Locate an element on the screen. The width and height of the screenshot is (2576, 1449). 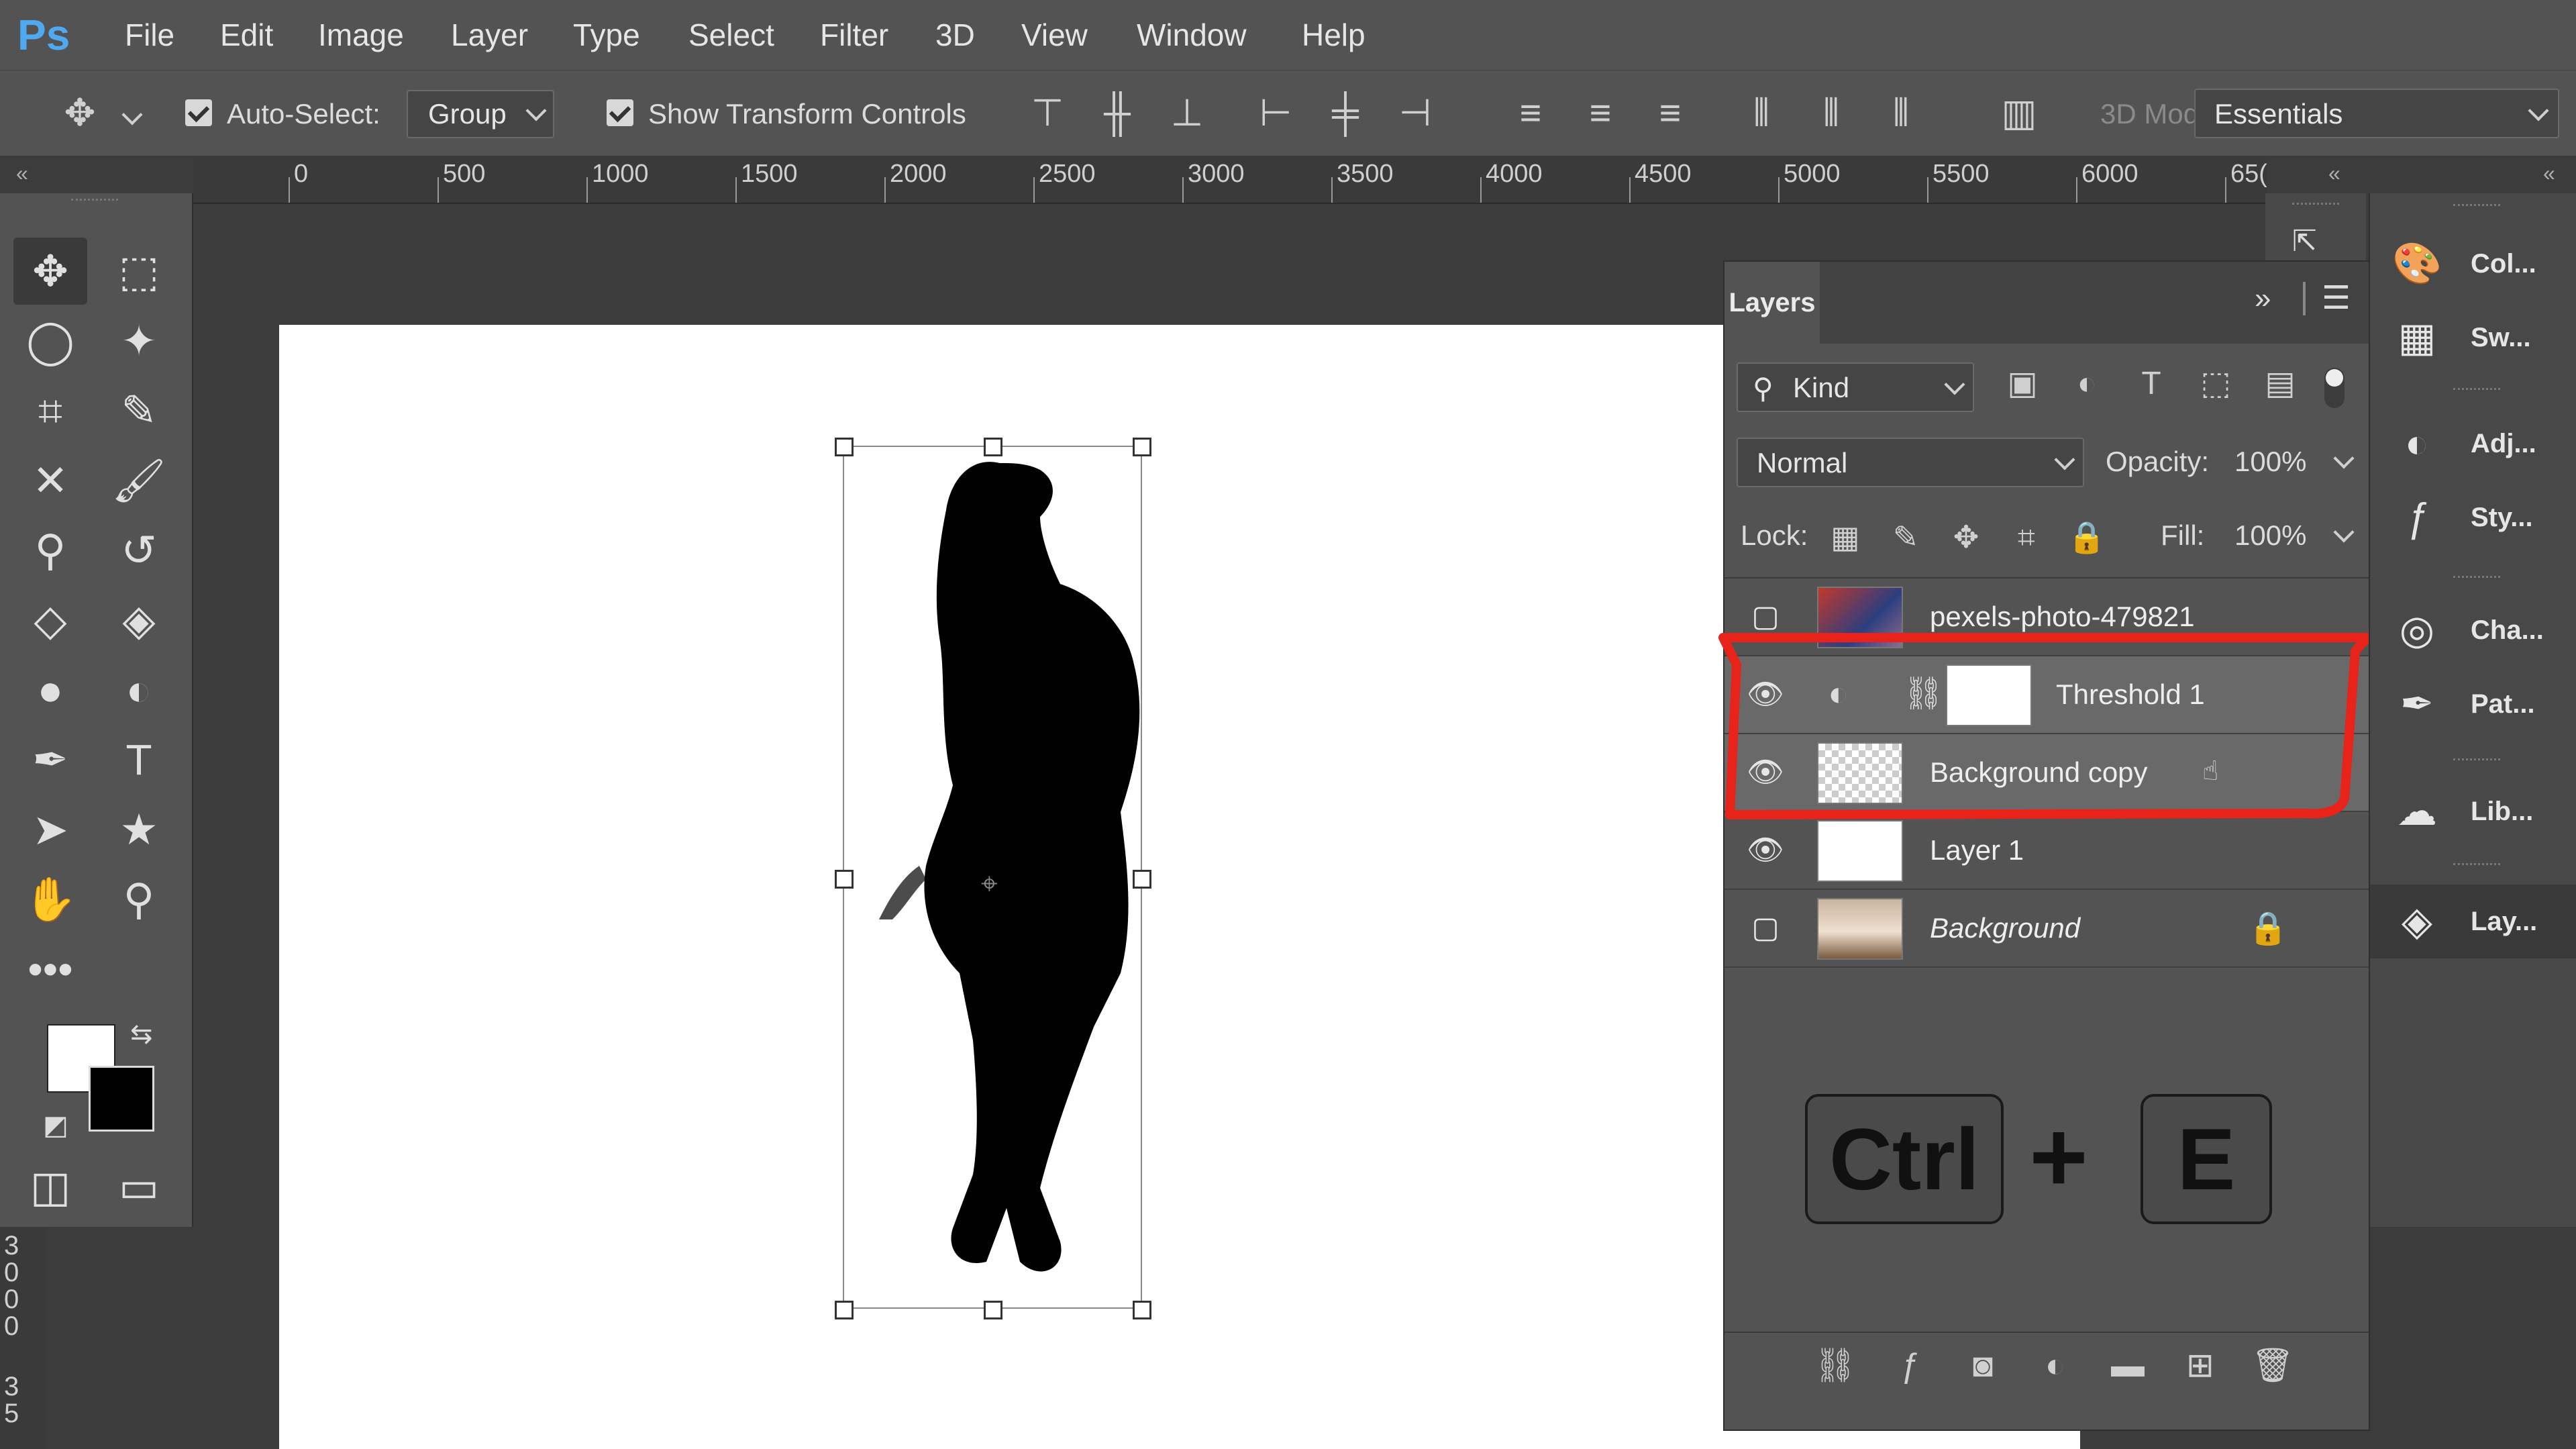
layer-row: ▢ Background 🔒 is located at coordinates (2046, 929).